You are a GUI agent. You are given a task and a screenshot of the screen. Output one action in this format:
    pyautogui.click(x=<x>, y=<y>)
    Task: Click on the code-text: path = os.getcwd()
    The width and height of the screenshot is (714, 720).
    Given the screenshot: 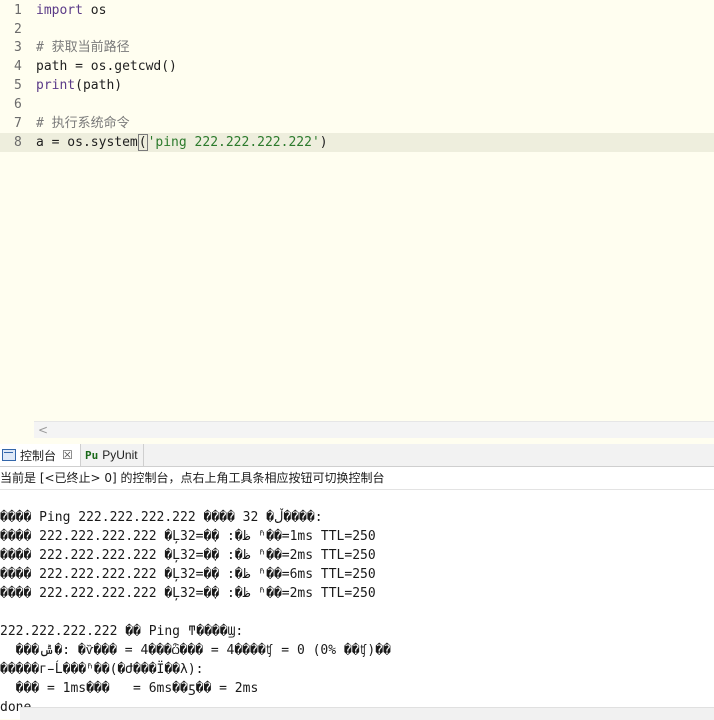 What is the action you would take?
    pyautogui.click(x=106, y=66)
    